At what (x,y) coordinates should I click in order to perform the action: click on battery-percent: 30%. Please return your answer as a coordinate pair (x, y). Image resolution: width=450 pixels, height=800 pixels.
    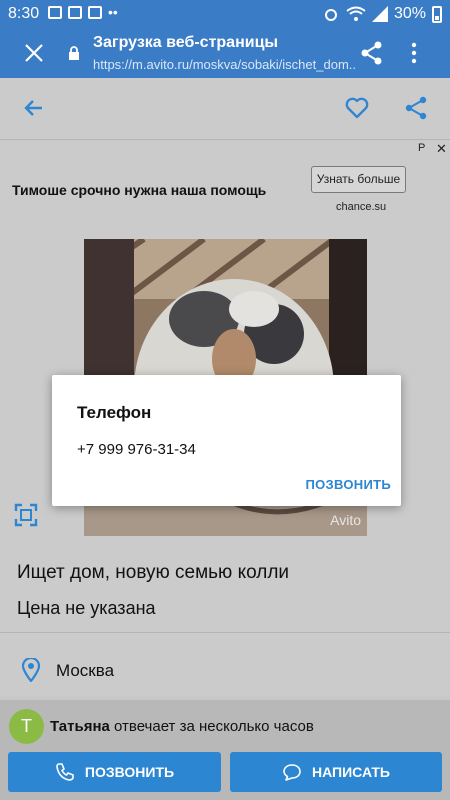
    Looking at the image, I should click on (409, 13).